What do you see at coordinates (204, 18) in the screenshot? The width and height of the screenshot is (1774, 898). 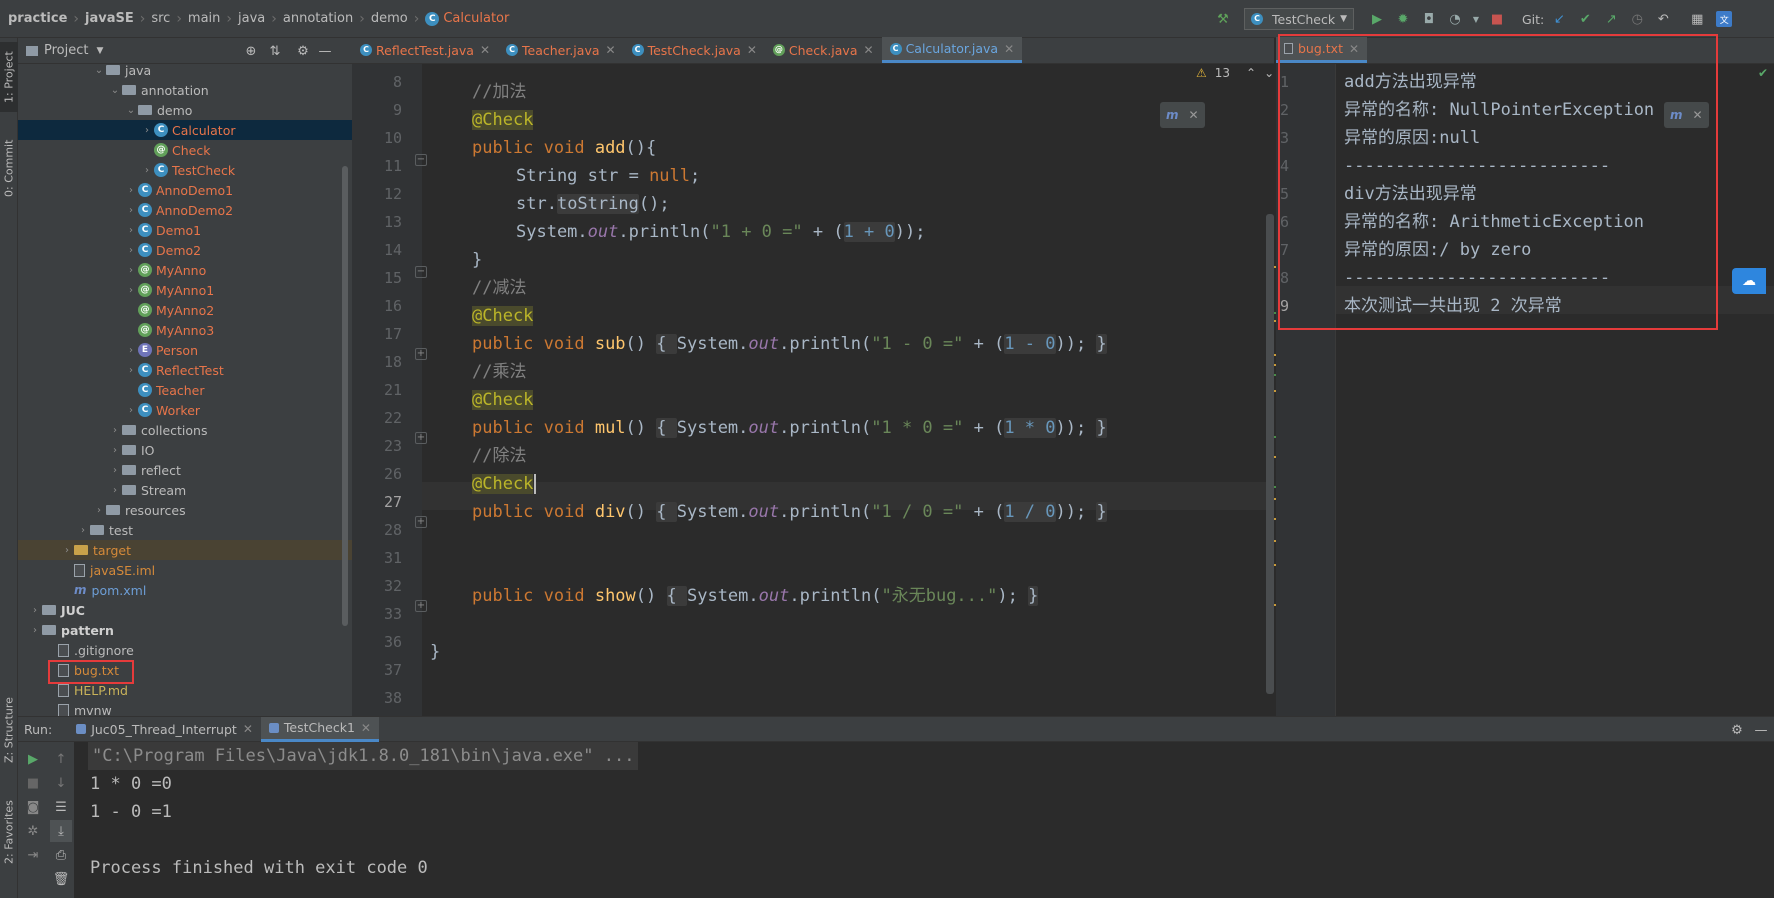 I see `breadcrumb-main: main` at bounding box center [204, 18].